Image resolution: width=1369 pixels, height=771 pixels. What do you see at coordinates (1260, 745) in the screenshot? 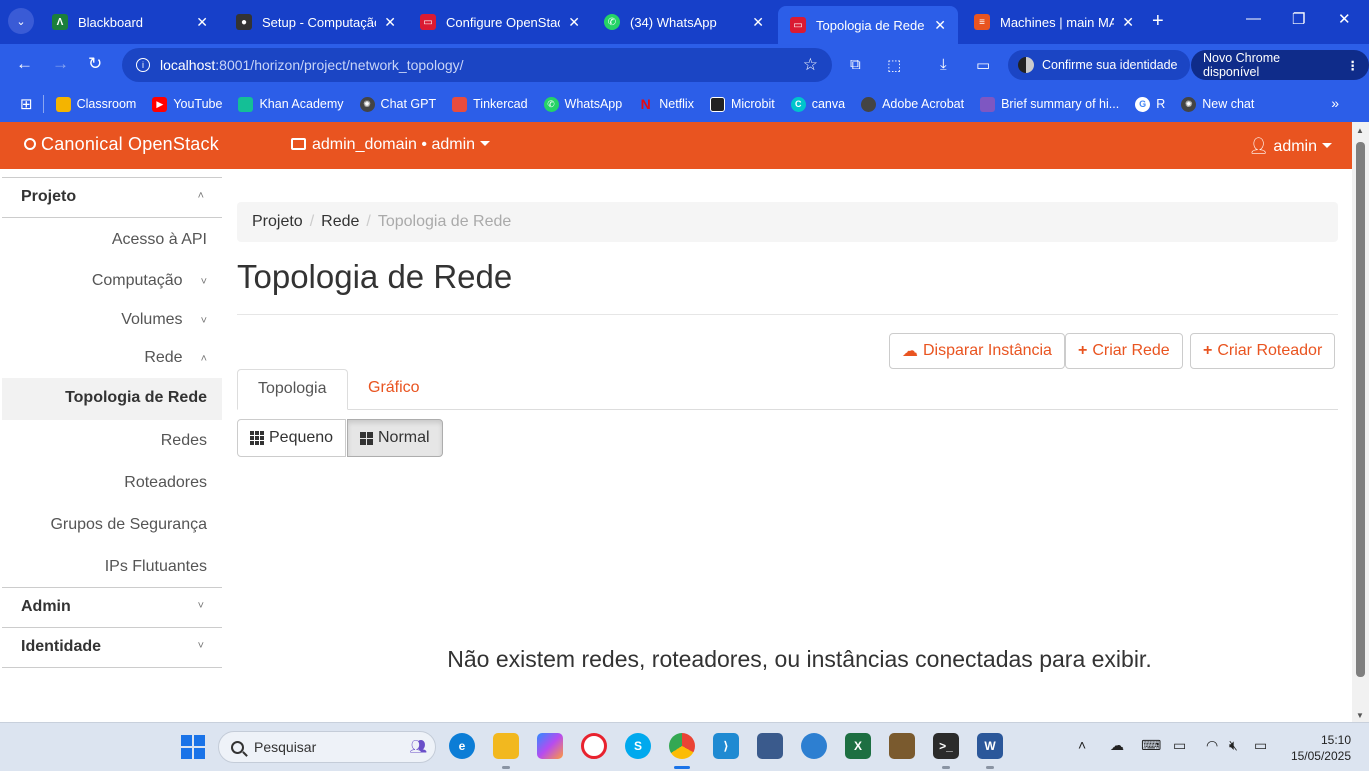
I see `battery-icon: ▭` at bounding box center [1260, 745].